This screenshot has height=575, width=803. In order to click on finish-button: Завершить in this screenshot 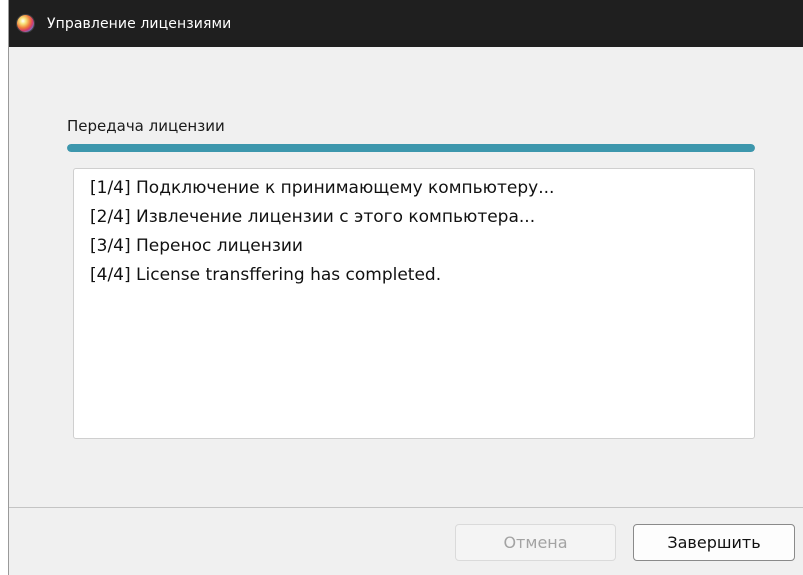, I will do `click(714, 542)`.